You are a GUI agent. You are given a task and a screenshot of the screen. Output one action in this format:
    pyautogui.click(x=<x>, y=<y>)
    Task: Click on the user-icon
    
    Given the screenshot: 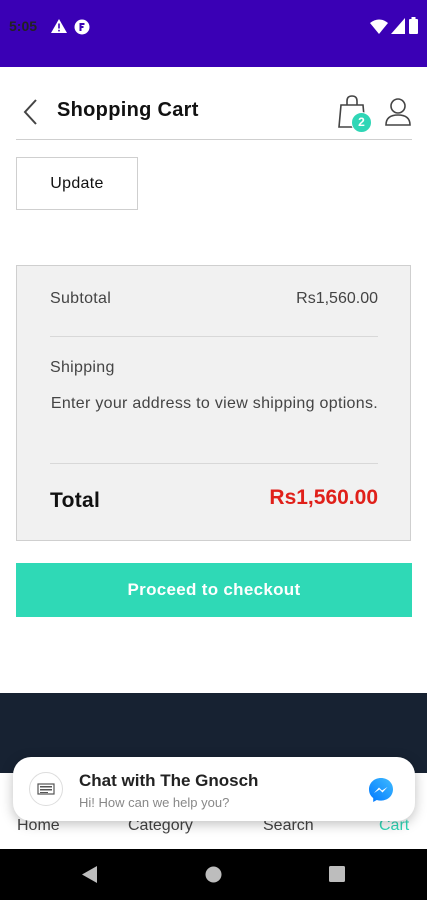 What is the action you would take?
    pyautogui.click(x=398, y=112)
    